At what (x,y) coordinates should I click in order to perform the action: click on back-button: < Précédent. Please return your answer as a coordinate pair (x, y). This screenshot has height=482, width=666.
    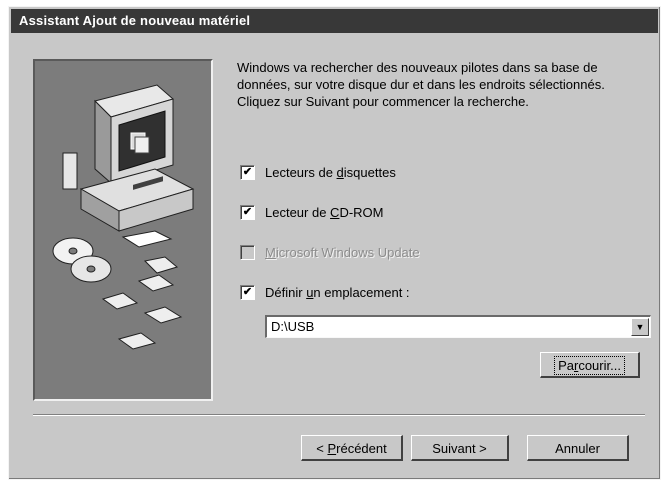
    Looking at the image, I should click on (352, 448).